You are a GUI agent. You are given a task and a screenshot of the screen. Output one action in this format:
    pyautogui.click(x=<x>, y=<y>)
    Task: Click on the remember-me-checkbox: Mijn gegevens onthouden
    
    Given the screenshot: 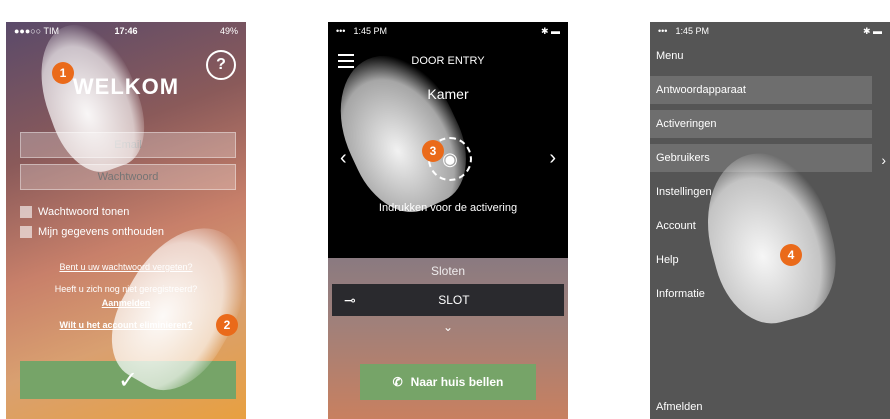 What is the action you would take?
    pyautogui.click(x=92, y=232)
    